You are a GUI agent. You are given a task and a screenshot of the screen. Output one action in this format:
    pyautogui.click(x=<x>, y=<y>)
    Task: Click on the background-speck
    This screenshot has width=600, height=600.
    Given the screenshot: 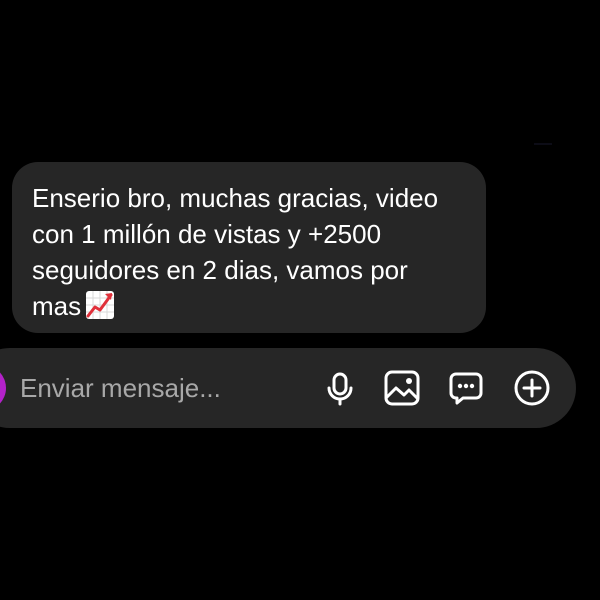 What is the action you would take?
    pyautogui.click(x=543, y=144)
    